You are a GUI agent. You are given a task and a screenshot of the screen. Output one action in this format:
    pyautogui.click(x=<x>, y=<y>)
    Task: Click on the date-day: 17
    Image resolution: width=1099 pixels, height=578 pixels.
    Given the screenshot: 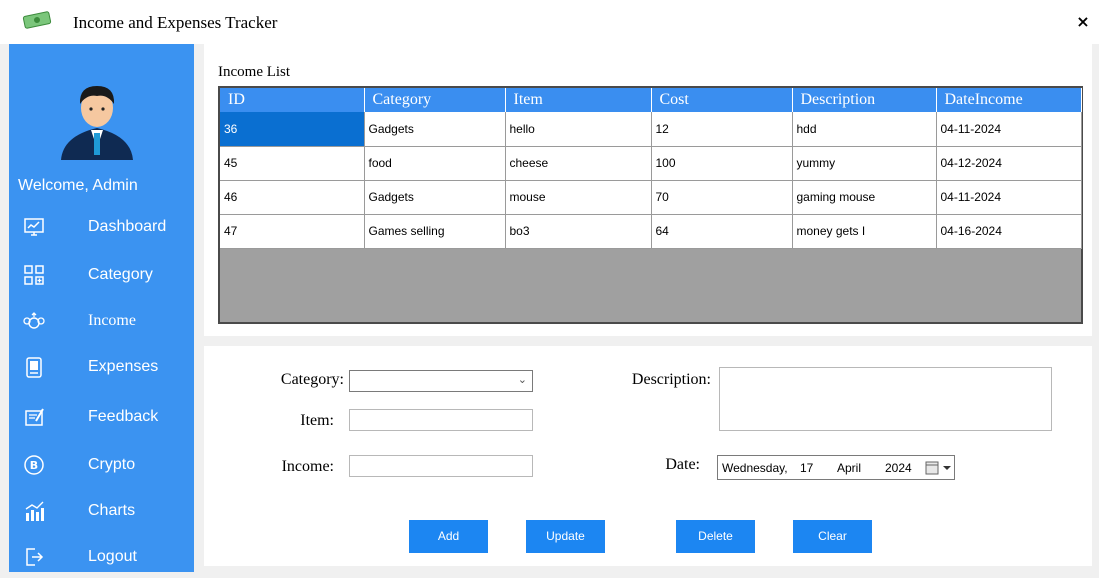 What is the action you would take?
    pyautogui.click(x=807, y=468)
    